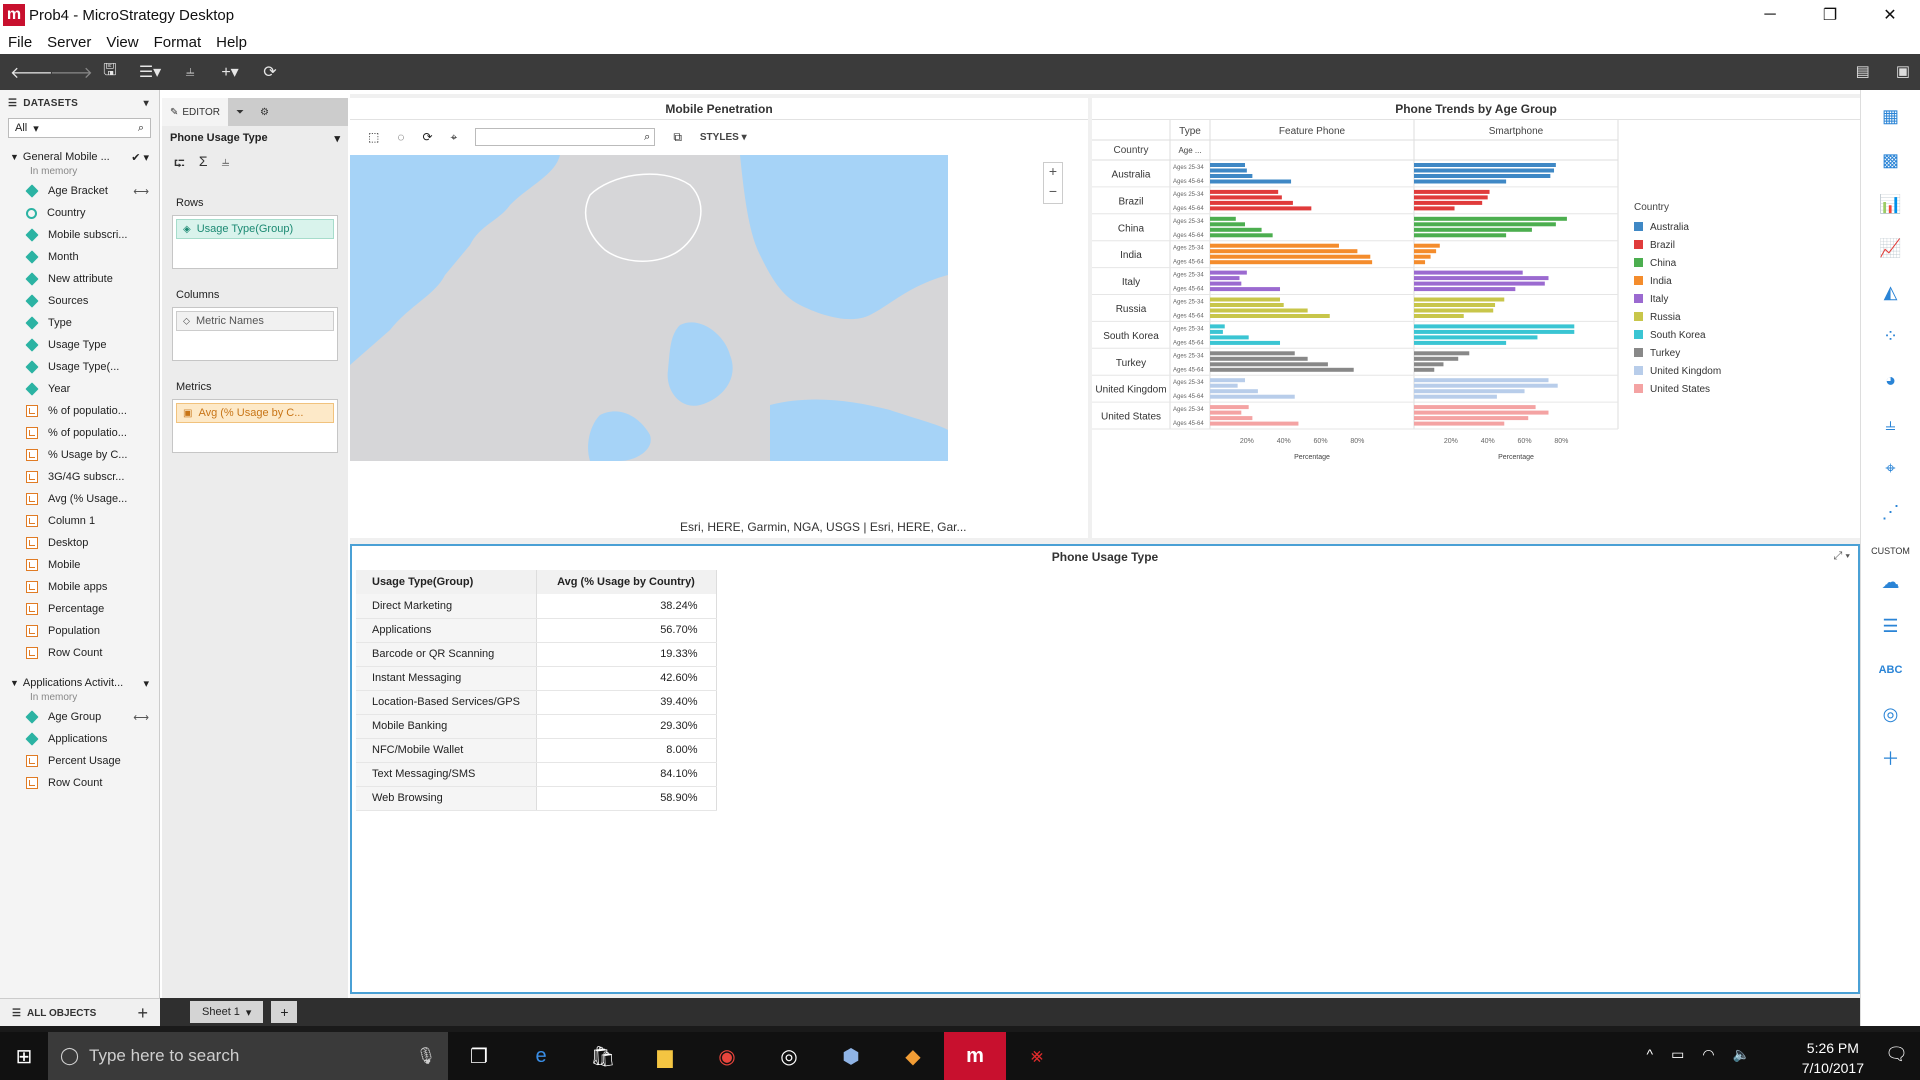  What do you see at coordinates (1891, 380) in the screenshot?
I see `pie-chart-viz-icon: ◕` at bounding box center [1891, 380].